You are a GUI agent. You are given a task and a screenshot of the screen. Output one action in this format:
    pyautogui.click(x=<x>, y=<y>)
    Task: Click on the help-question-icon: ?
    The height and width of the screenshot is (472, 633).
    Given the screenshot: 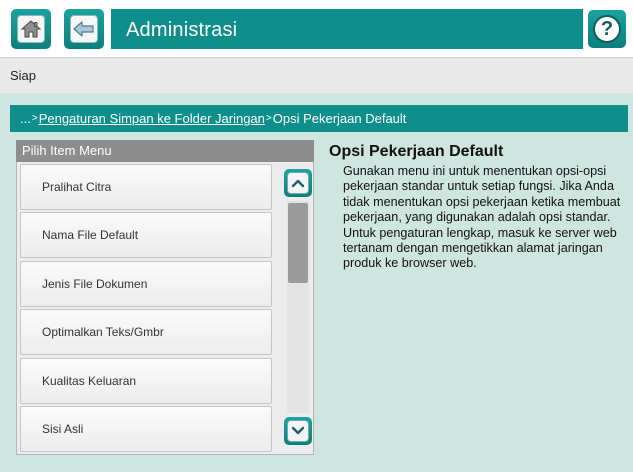 What is the action you would take?
    pyautogui.click(x=607, y=29)
    